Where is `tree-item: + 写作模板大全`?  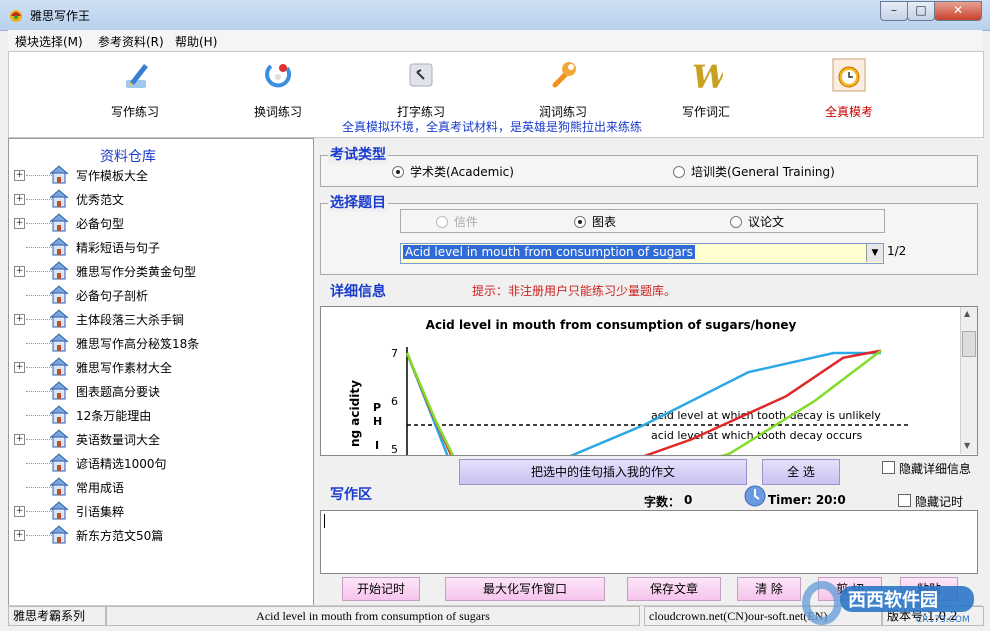
tree-item: + 写作模板大全 is located at coordinates (159, 176).